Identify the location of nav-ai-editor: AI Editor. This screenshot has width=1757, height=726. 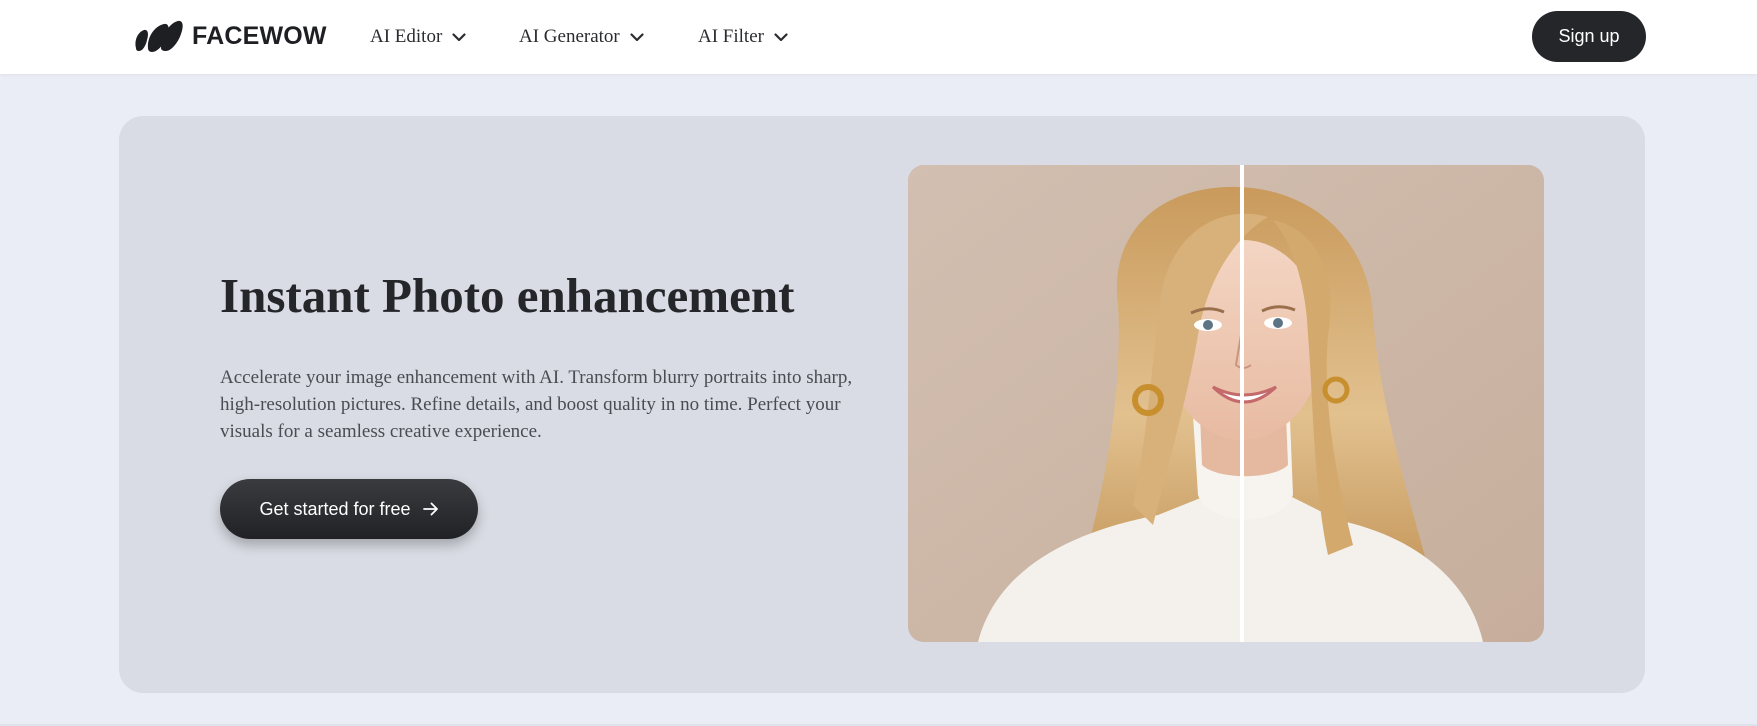
(418, 37).